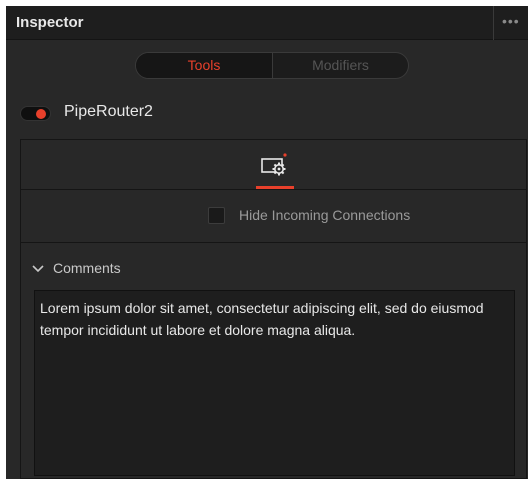  I want to click on control-tabs-bar, so click(273, 165).